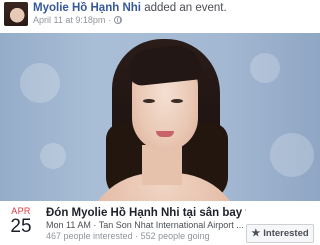 Image resolution: width=320 pixels, height=245 pixels. I want to click on star-icon: ★, so click(256, 233).